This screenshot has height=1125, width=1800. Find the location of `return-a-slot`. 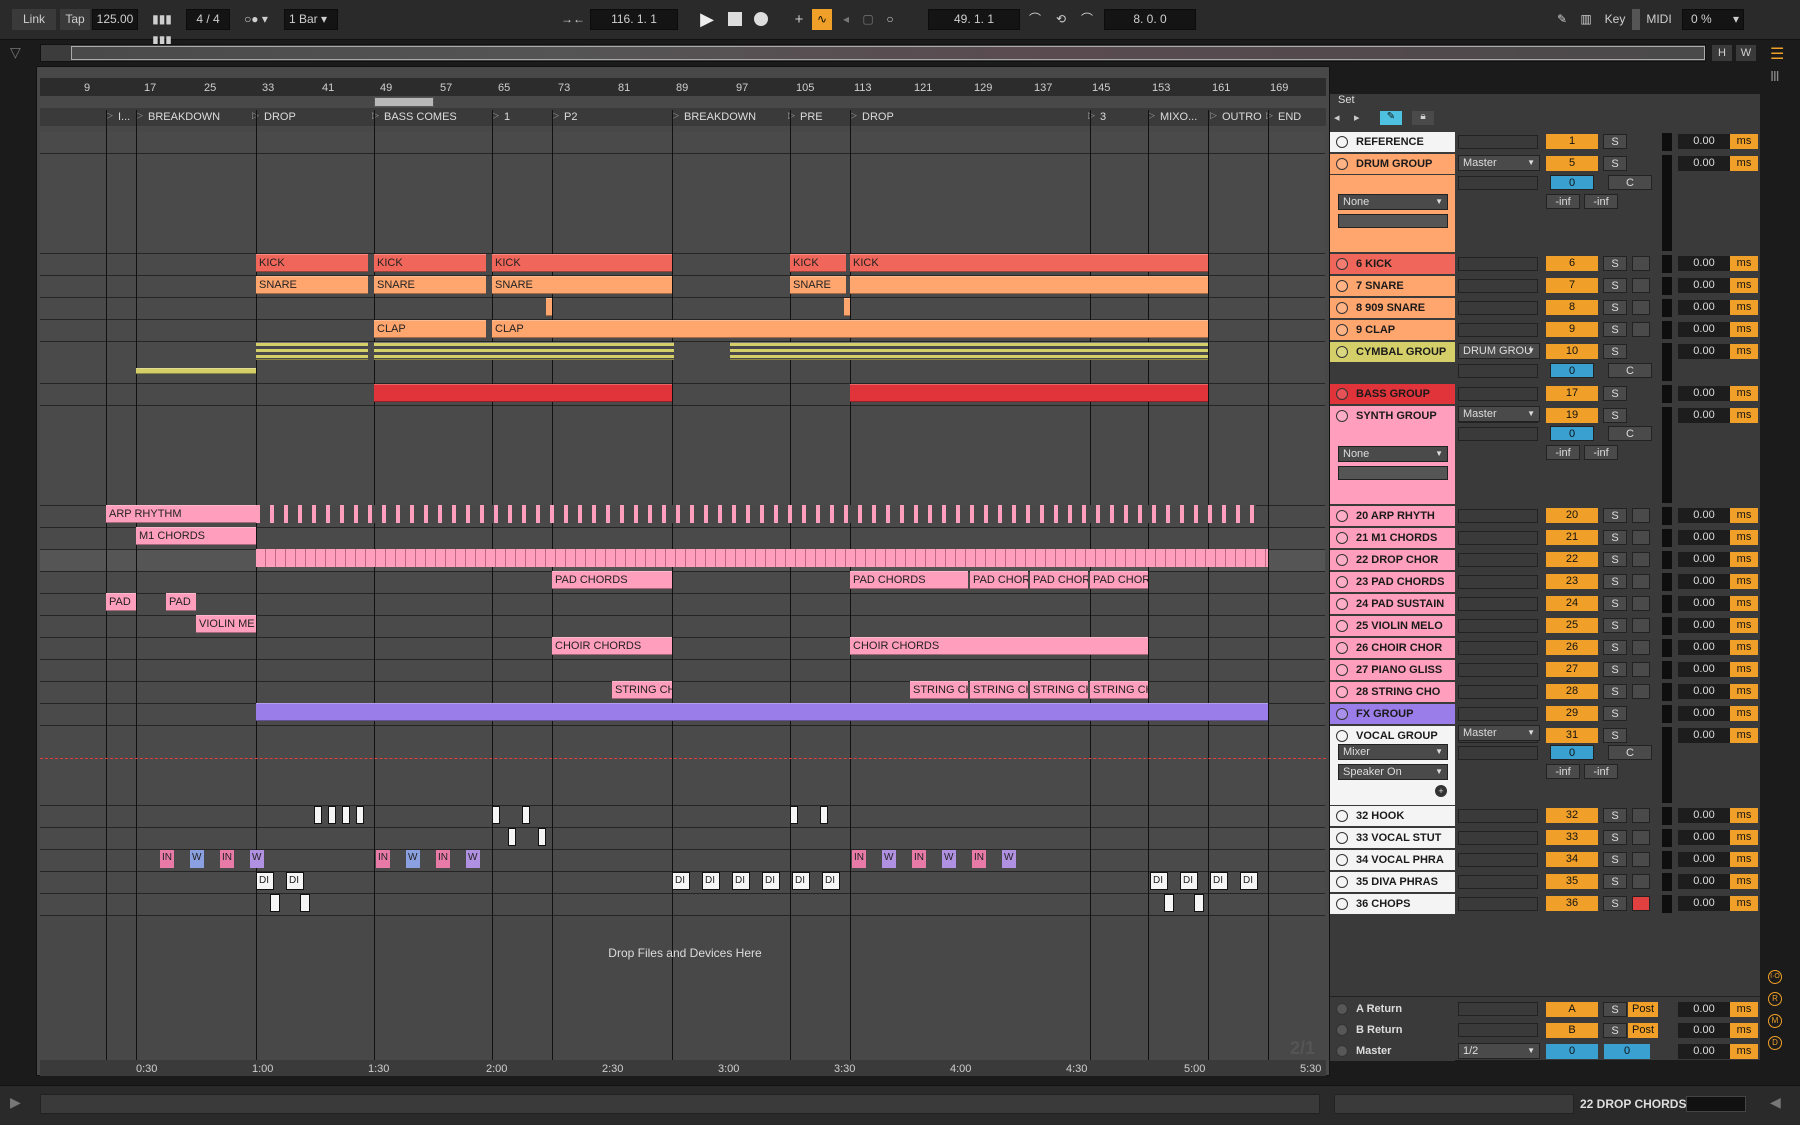

return-a-slot is located at coordinates (1498, 1009).